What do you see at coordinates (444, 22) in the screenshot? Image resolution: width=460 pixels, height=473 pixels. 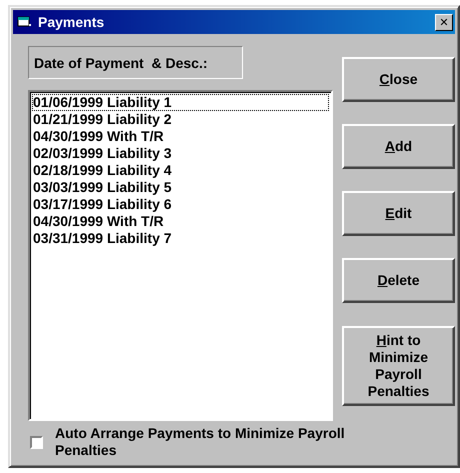 I see `close-button: ✕` at bounding box center [444, 22].